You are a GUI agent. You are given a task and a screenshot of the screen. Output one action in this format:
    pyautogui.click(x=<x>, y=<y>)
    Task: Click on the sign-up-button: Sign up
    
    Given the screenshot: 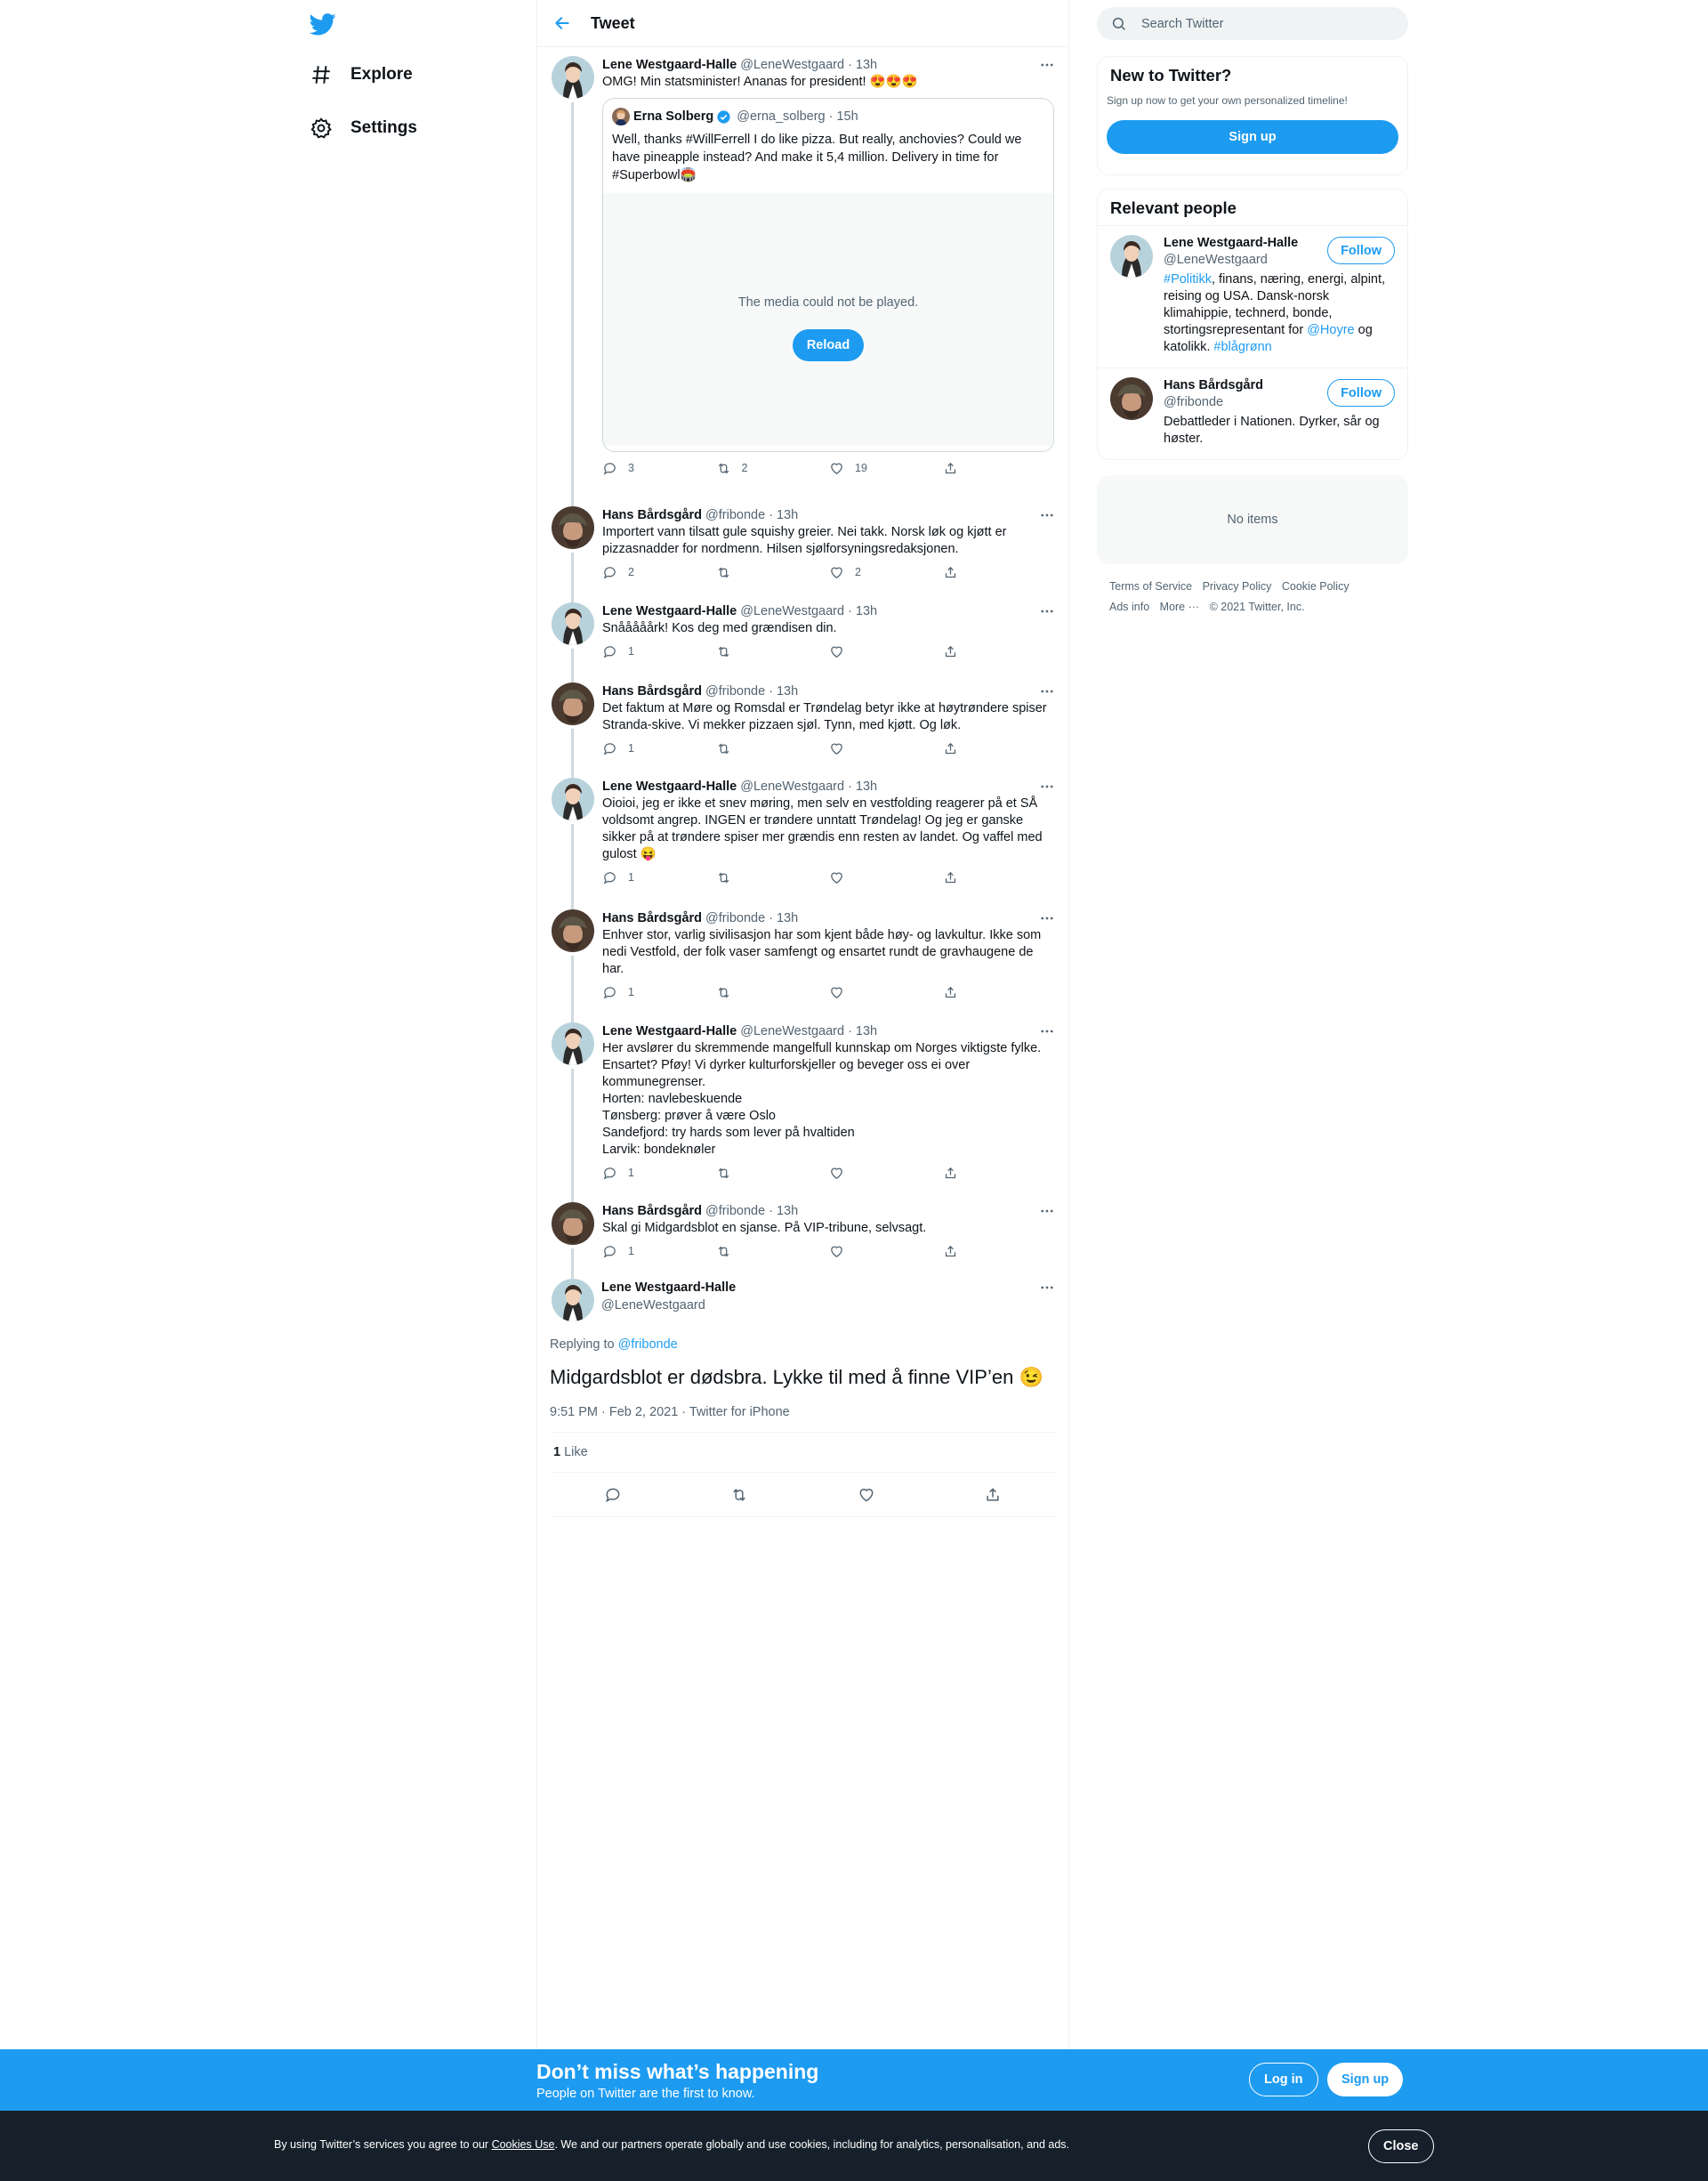 What is the action you would take?
    pyautogui.click(x=1252, y=137)
    